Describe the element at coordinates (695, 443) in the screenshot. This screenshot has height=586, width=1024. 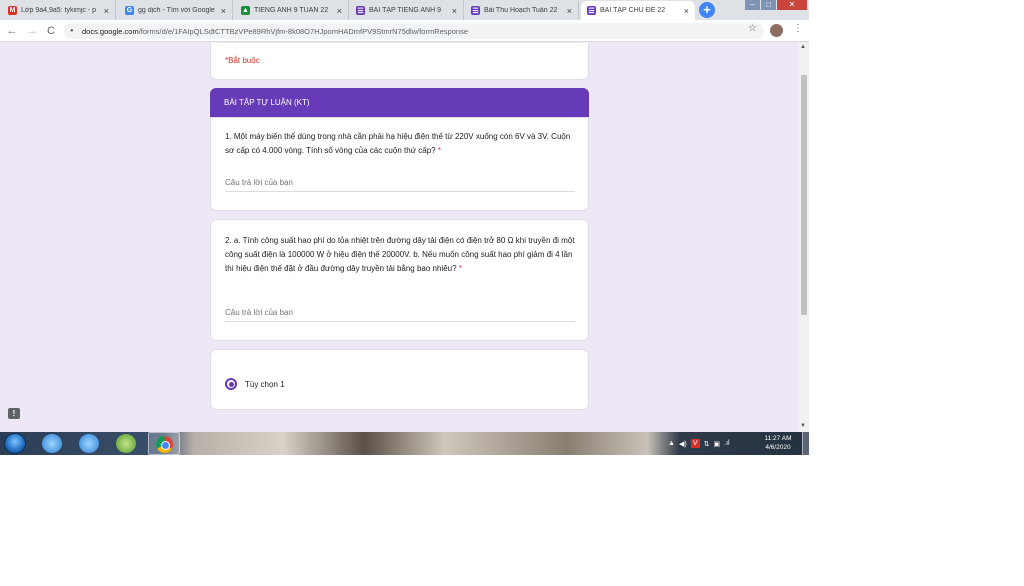
I see `antivirus-icon: V` at that location.